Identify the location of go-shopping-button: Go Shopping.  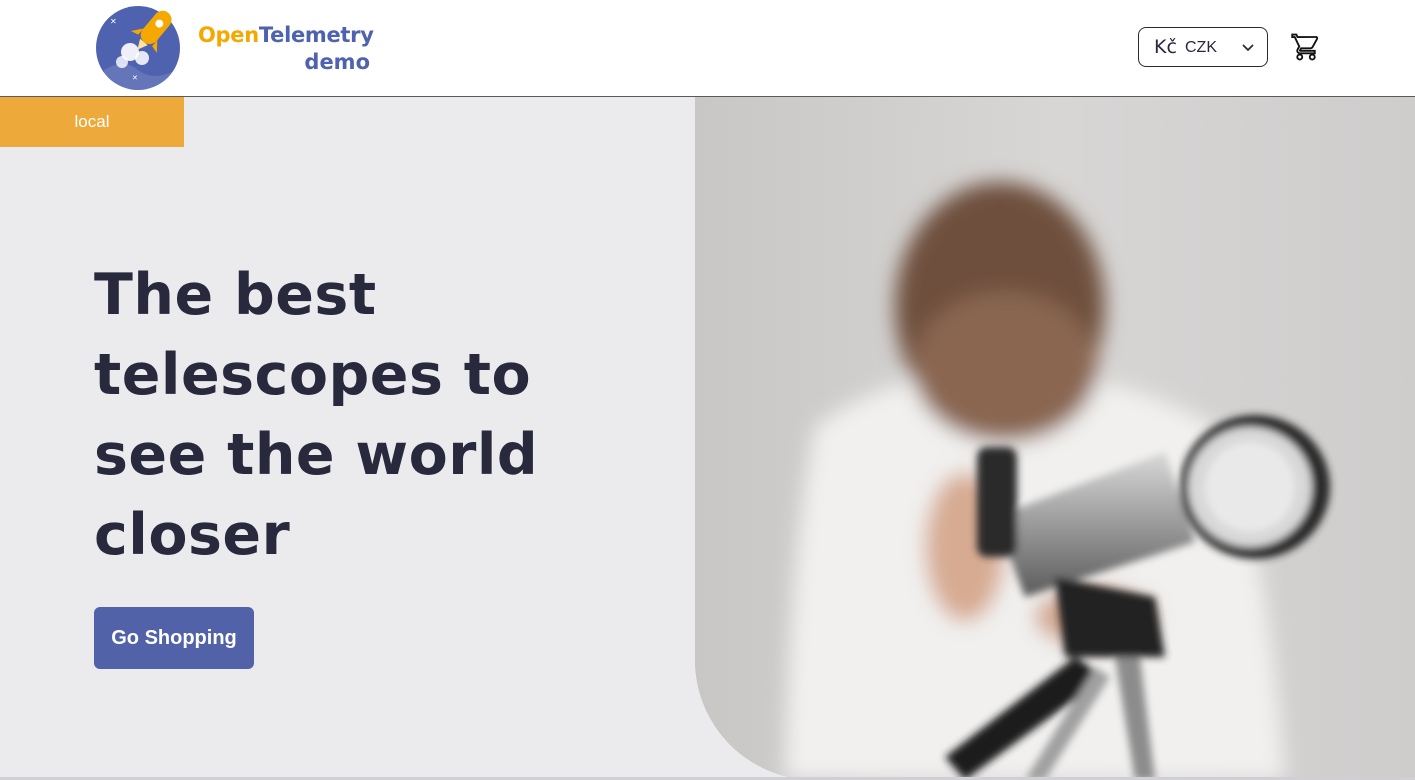
(174, 638).